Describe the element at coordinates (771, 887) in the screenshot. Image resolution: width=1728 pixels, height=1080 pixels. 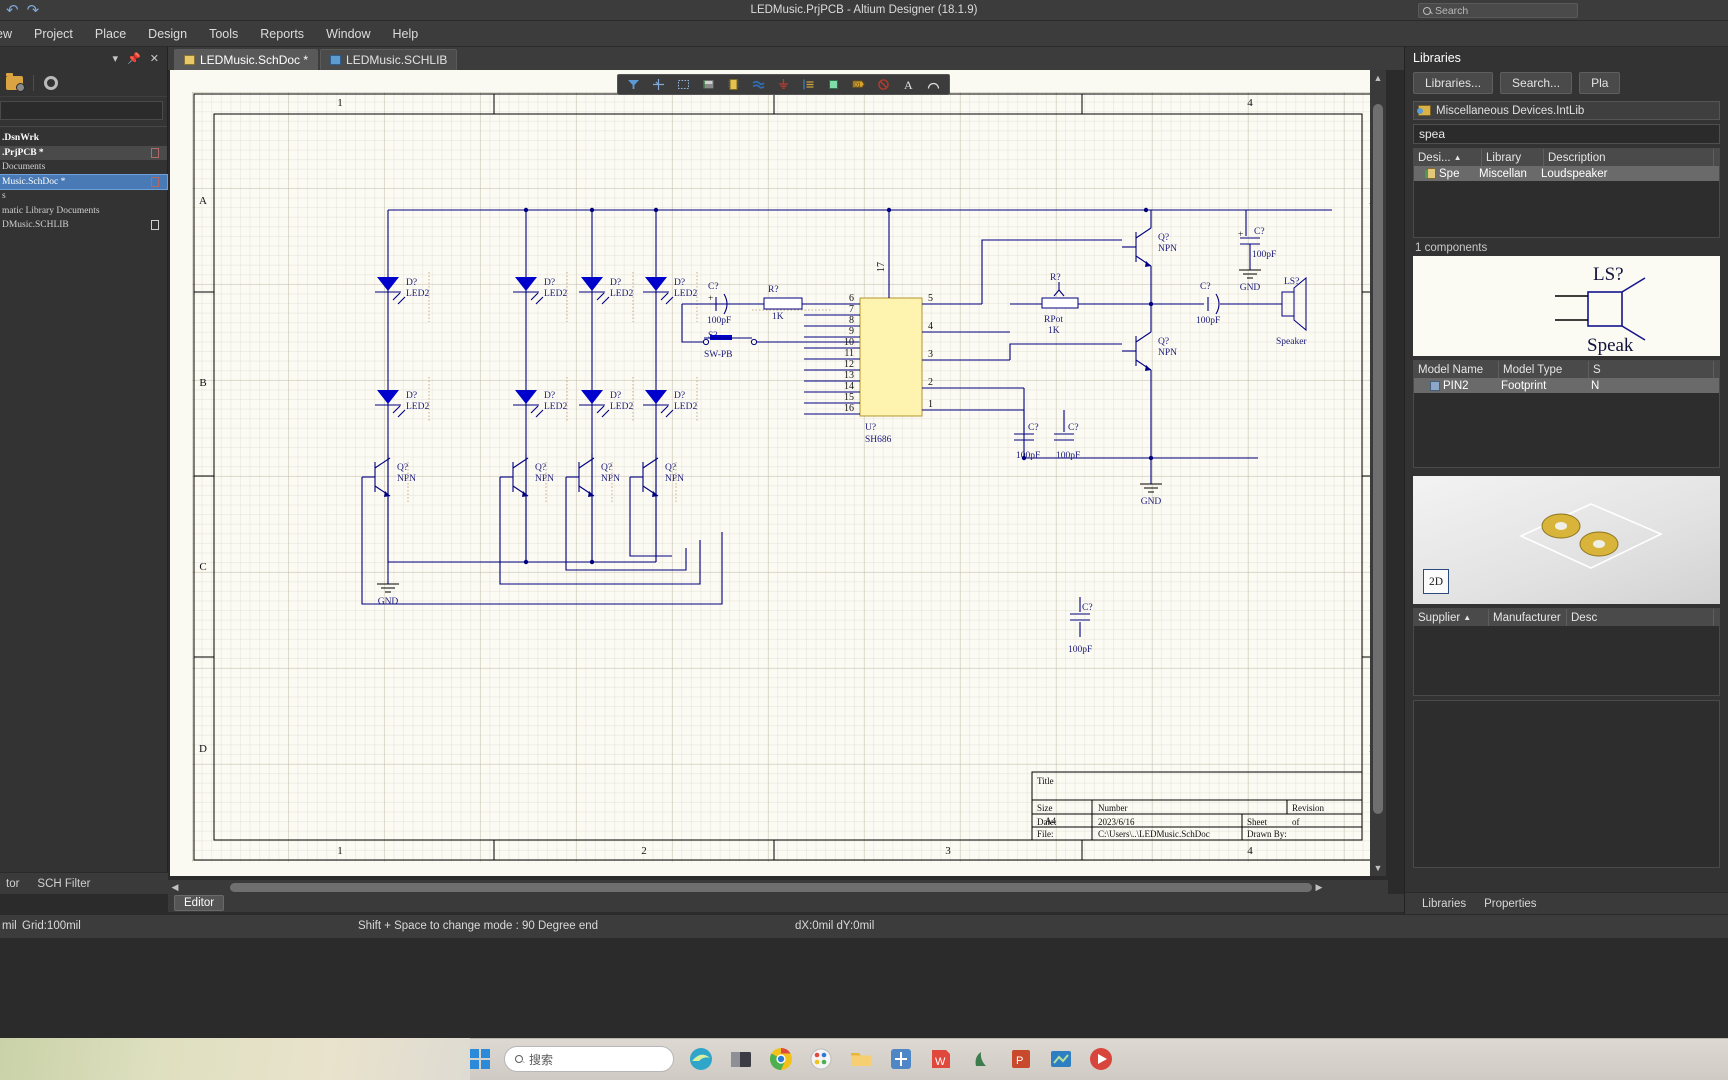
I see `horizontal-scroll-thumb` at that location.